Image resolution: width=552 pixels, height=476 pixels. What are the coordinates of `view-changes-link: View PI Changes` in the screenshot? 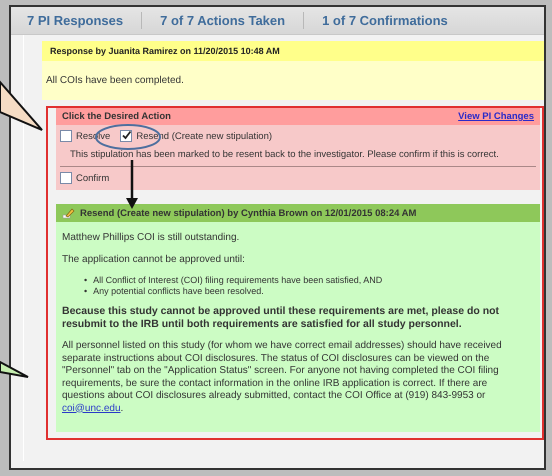 It's located at (496, 116).